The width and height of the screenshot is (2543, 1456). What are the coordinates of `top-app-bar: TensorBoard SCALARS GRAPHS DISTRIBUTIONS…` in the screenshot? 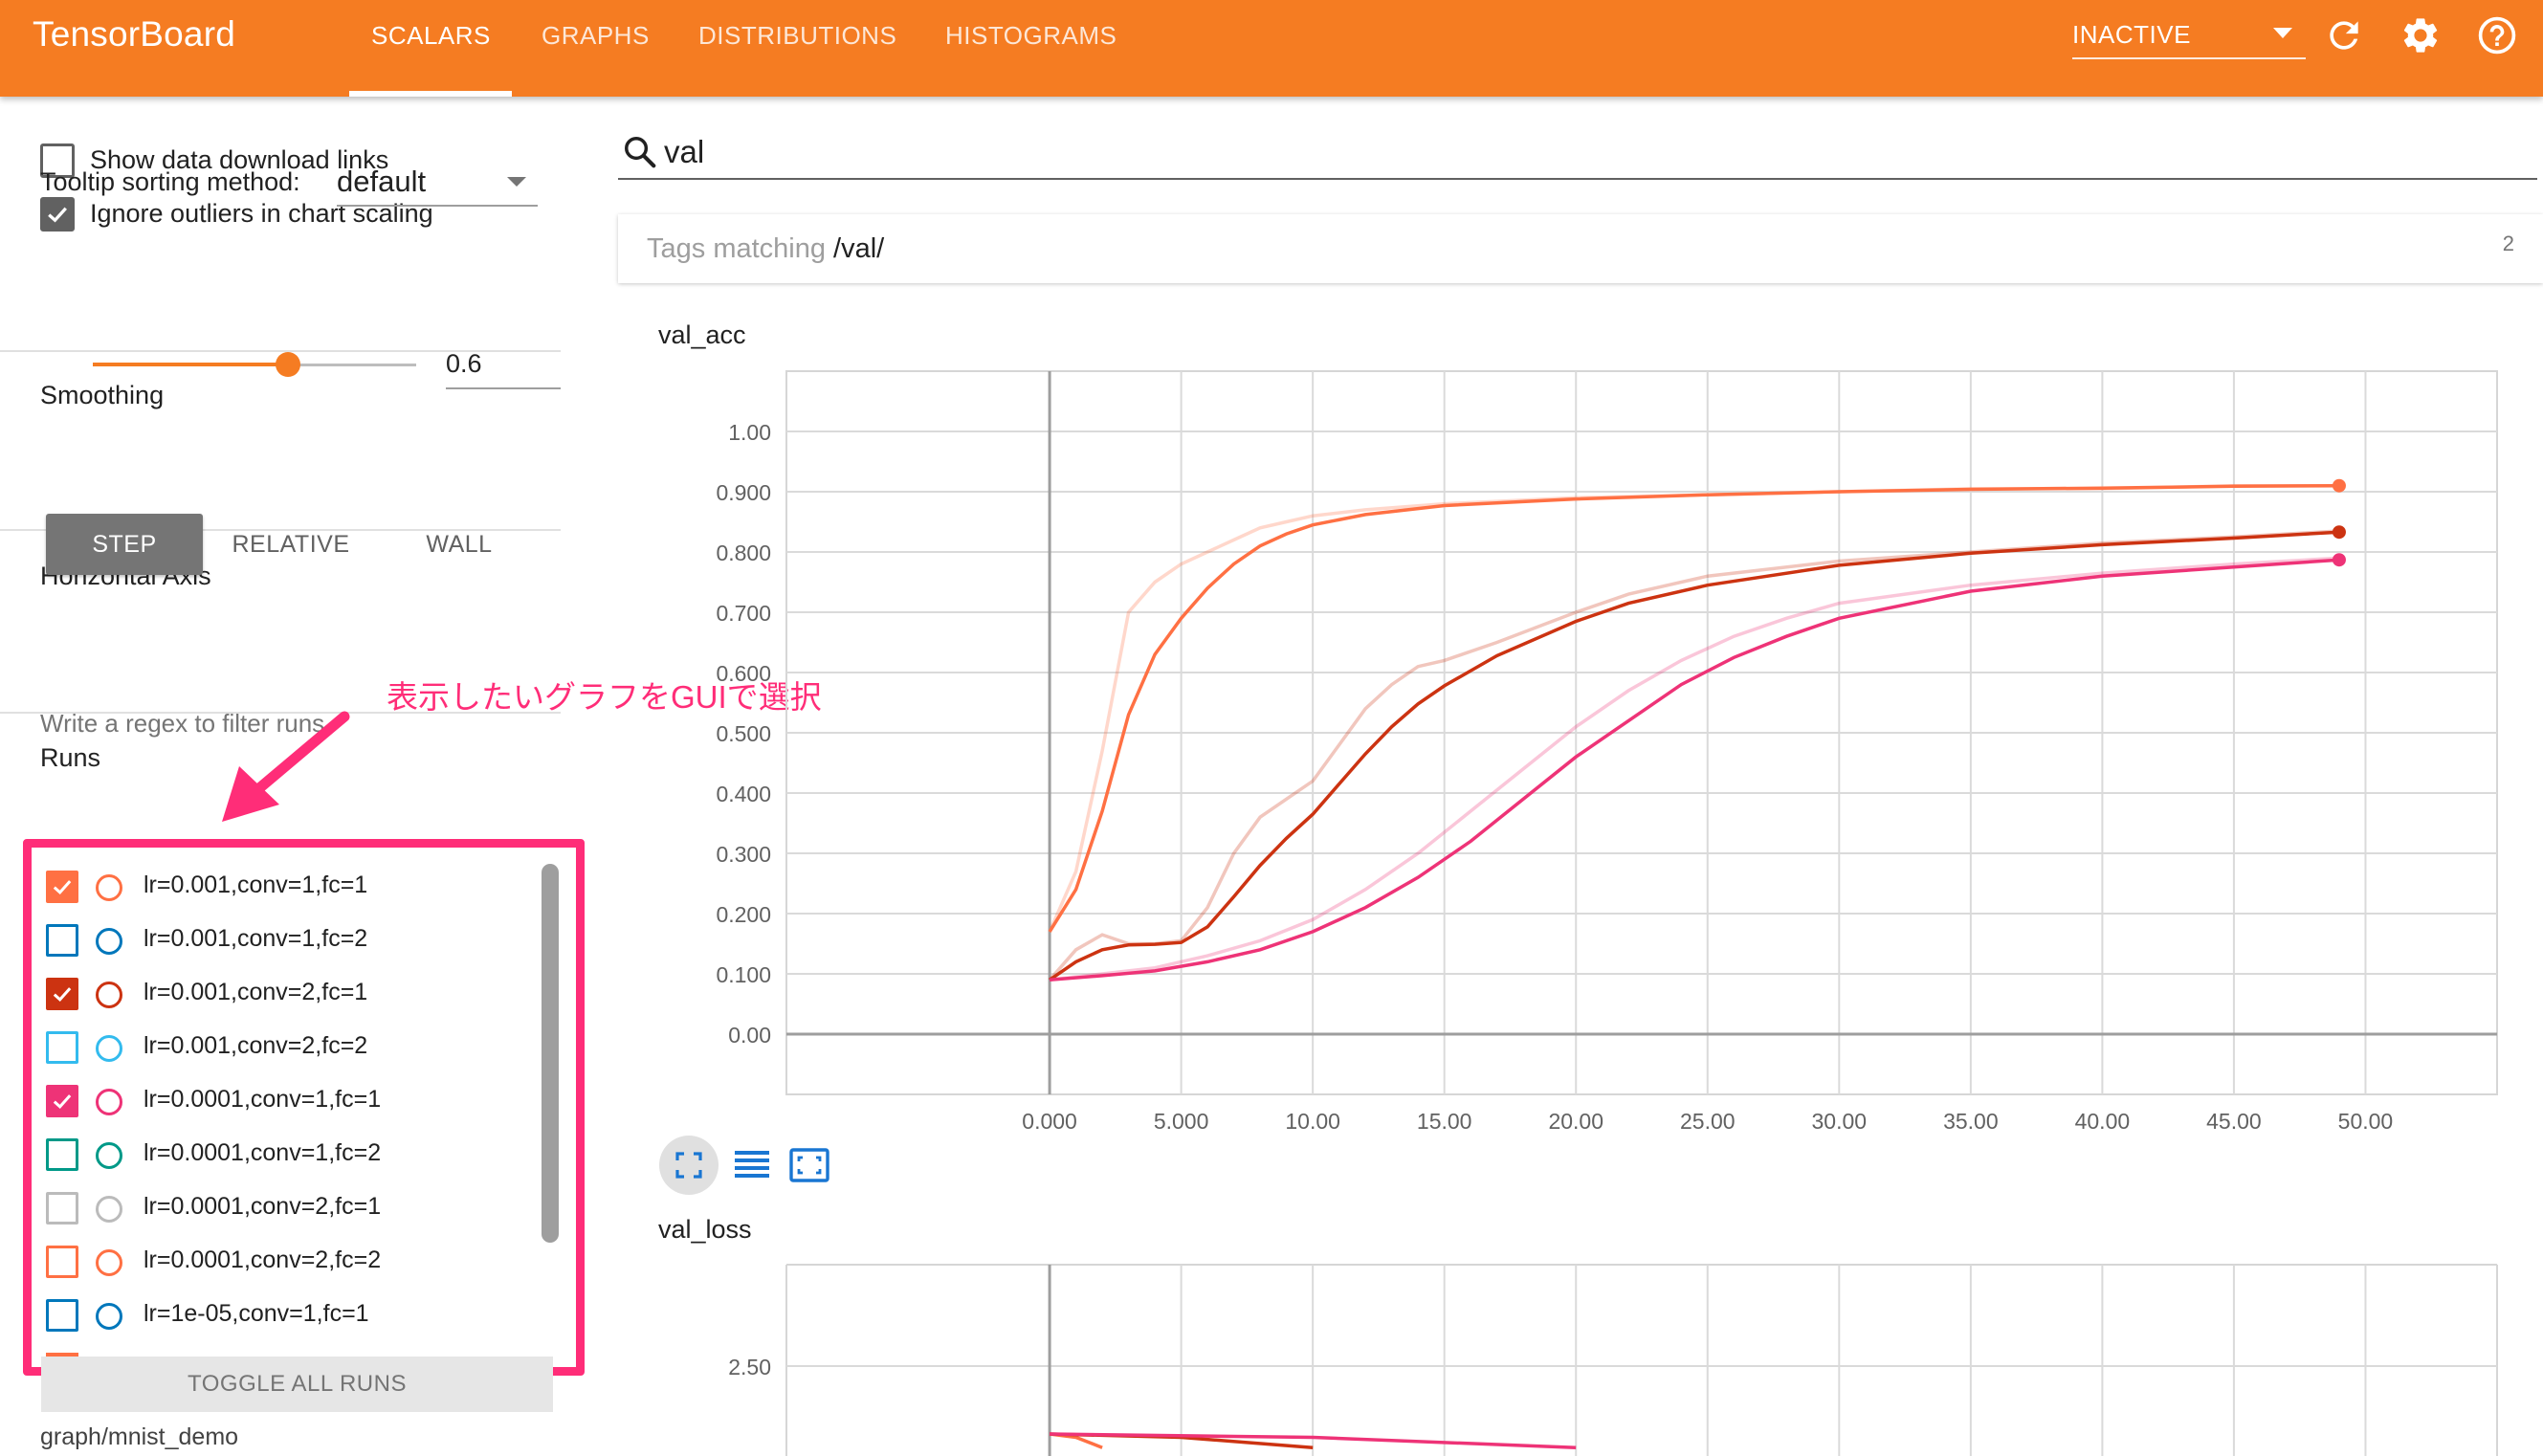 It's located at (1271, 49).